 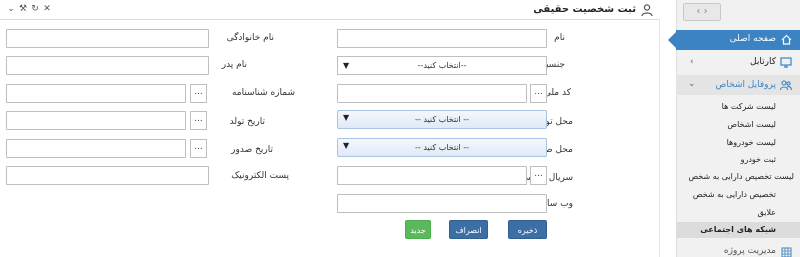 I want to click on chevron-left-icon: ‹, so click(x=692, y=62).